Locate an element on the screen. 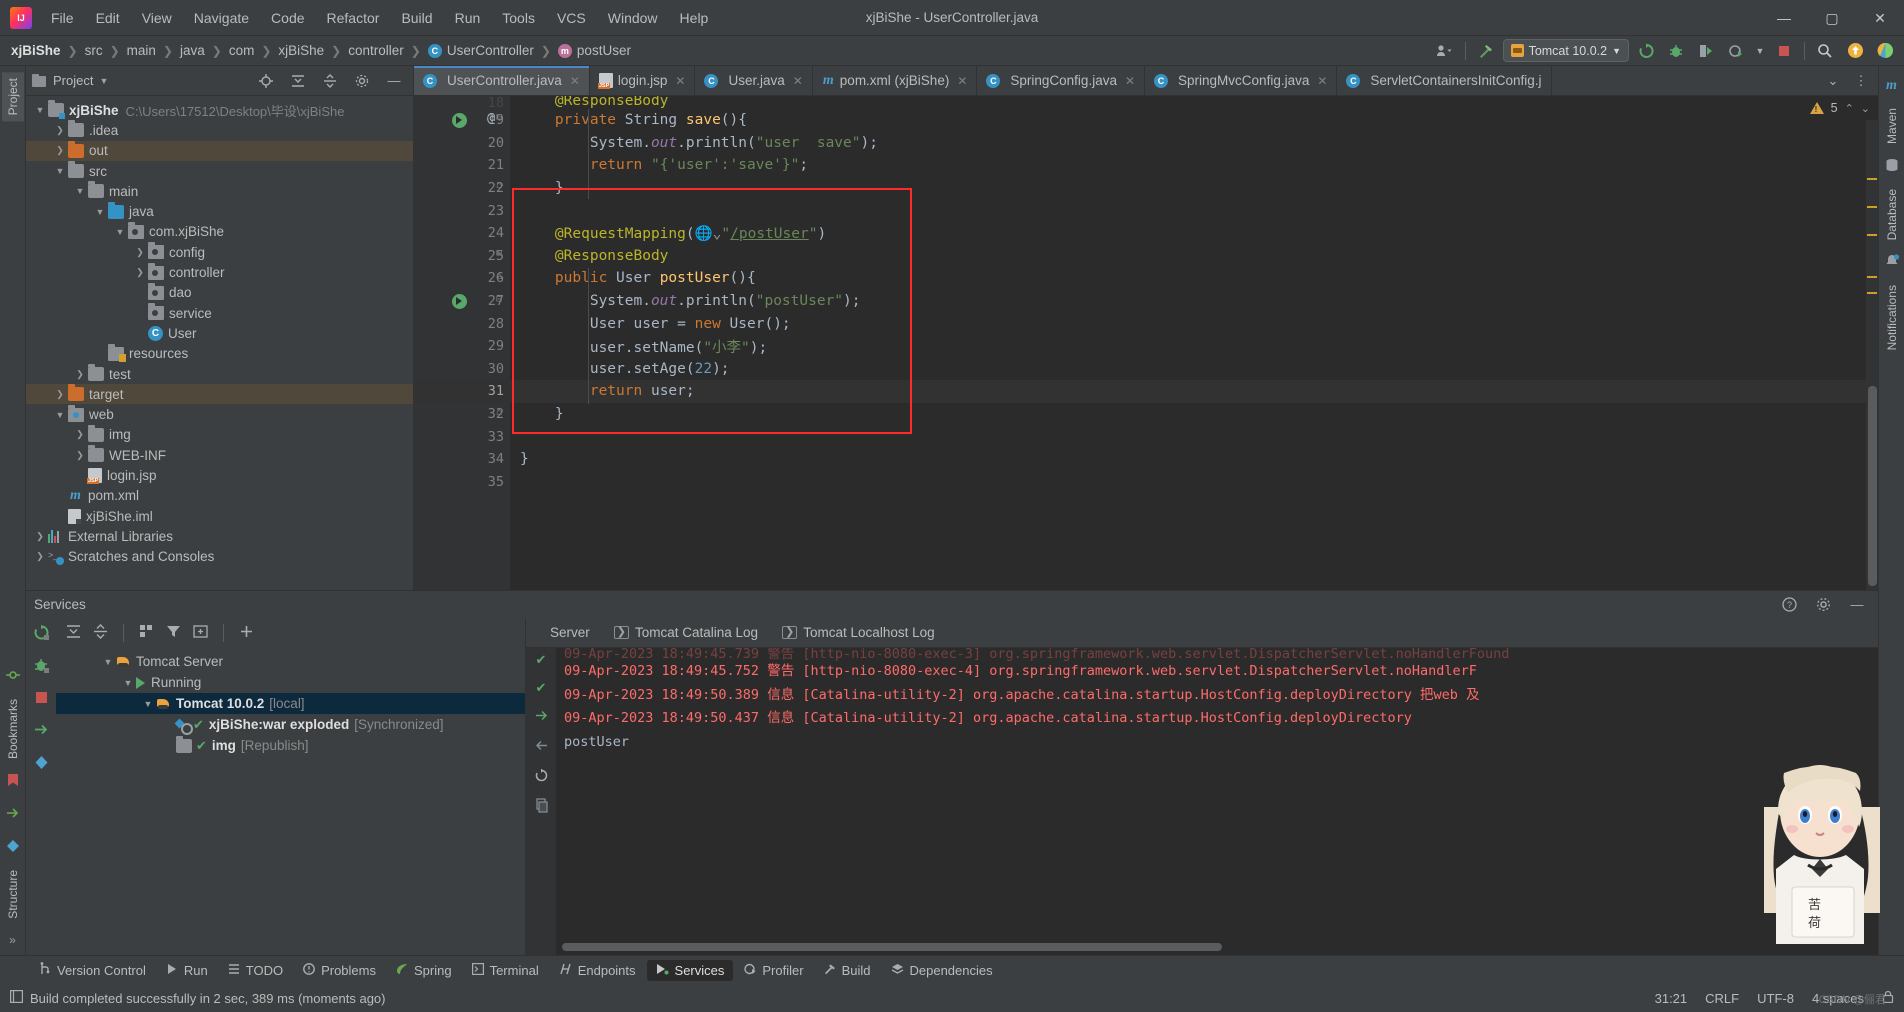 This screenshot has width=1904, height=1012. rerun-icon is located at coordinates (41, 634).